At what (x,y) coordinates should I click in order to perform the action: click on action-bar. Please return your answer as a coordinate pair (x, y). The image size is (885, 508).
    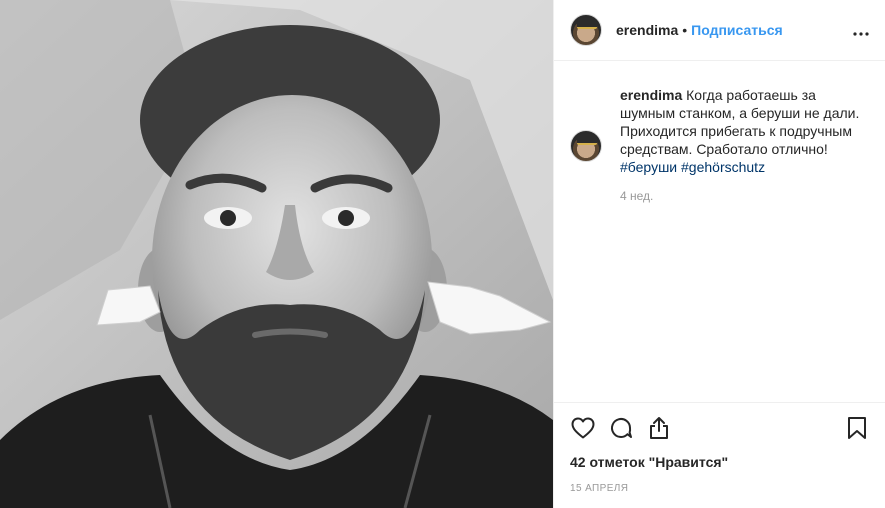
    Looking at the image, I should click on (720, 428).